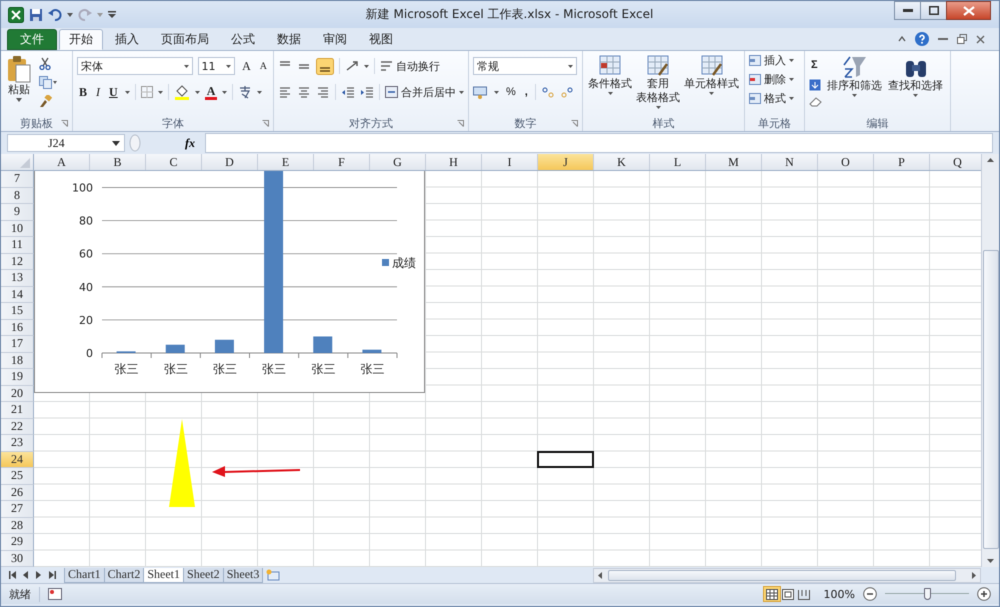 This screenshot has height=607, width=1000. Describe the element at coordinates (17, 394) in the screenshot. I see `row-header: 20` at that location.